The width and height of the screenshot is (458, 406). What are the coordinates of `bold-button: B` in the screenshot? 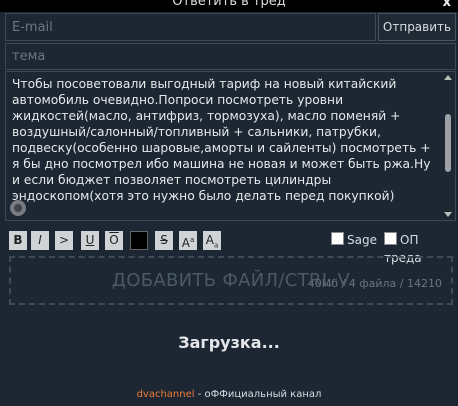 It's located at (18, 240).